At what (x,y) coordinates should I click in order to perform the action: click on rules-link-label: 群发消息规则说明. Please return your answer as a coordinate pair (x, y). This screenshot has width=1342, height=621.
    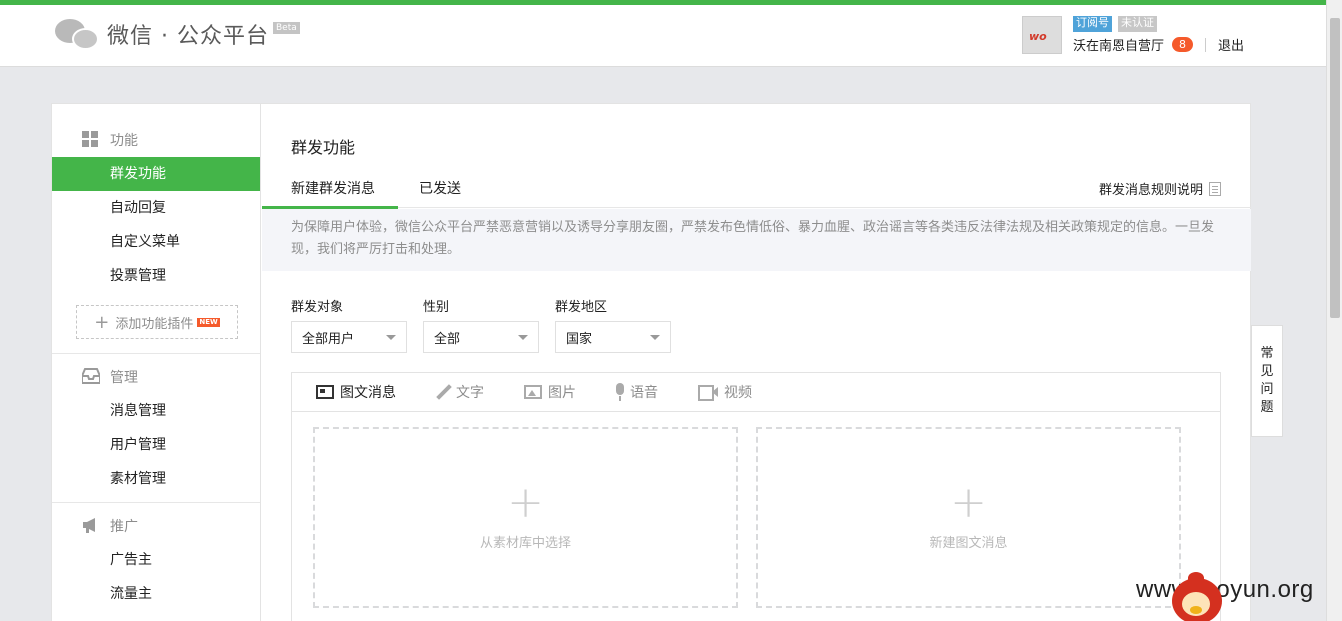
    Looking at the image, I should click on (1150, 190).